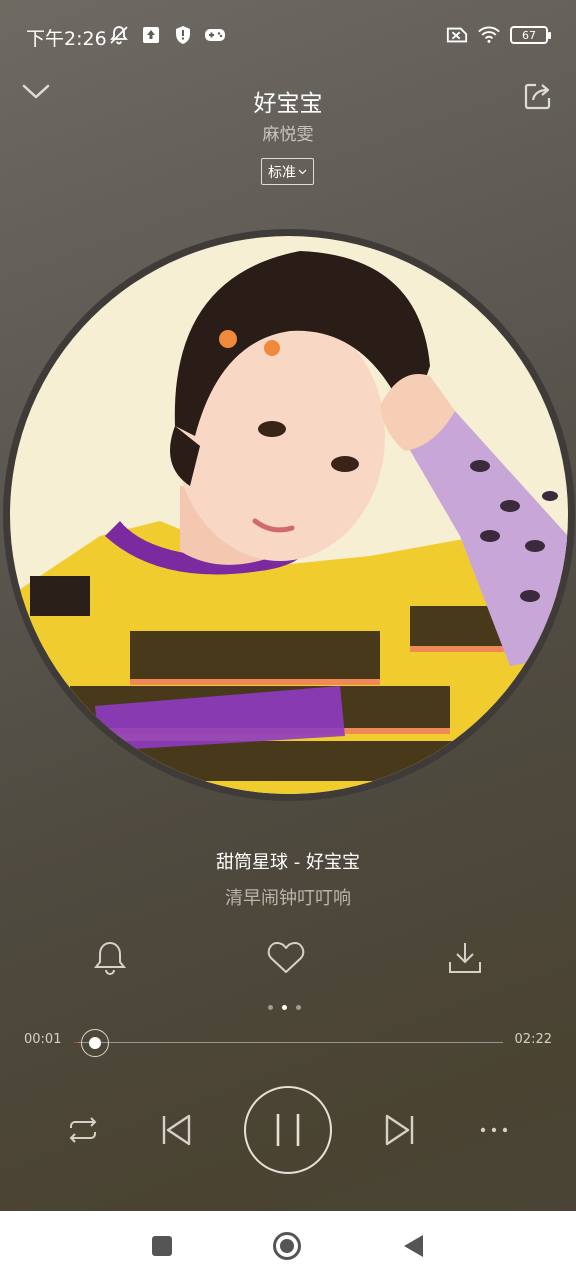 The image size is (576, 1280). What do you see at coordinates (465, 958) in the screenshot?
I see `download-icon` at bounding box center [465, 958].